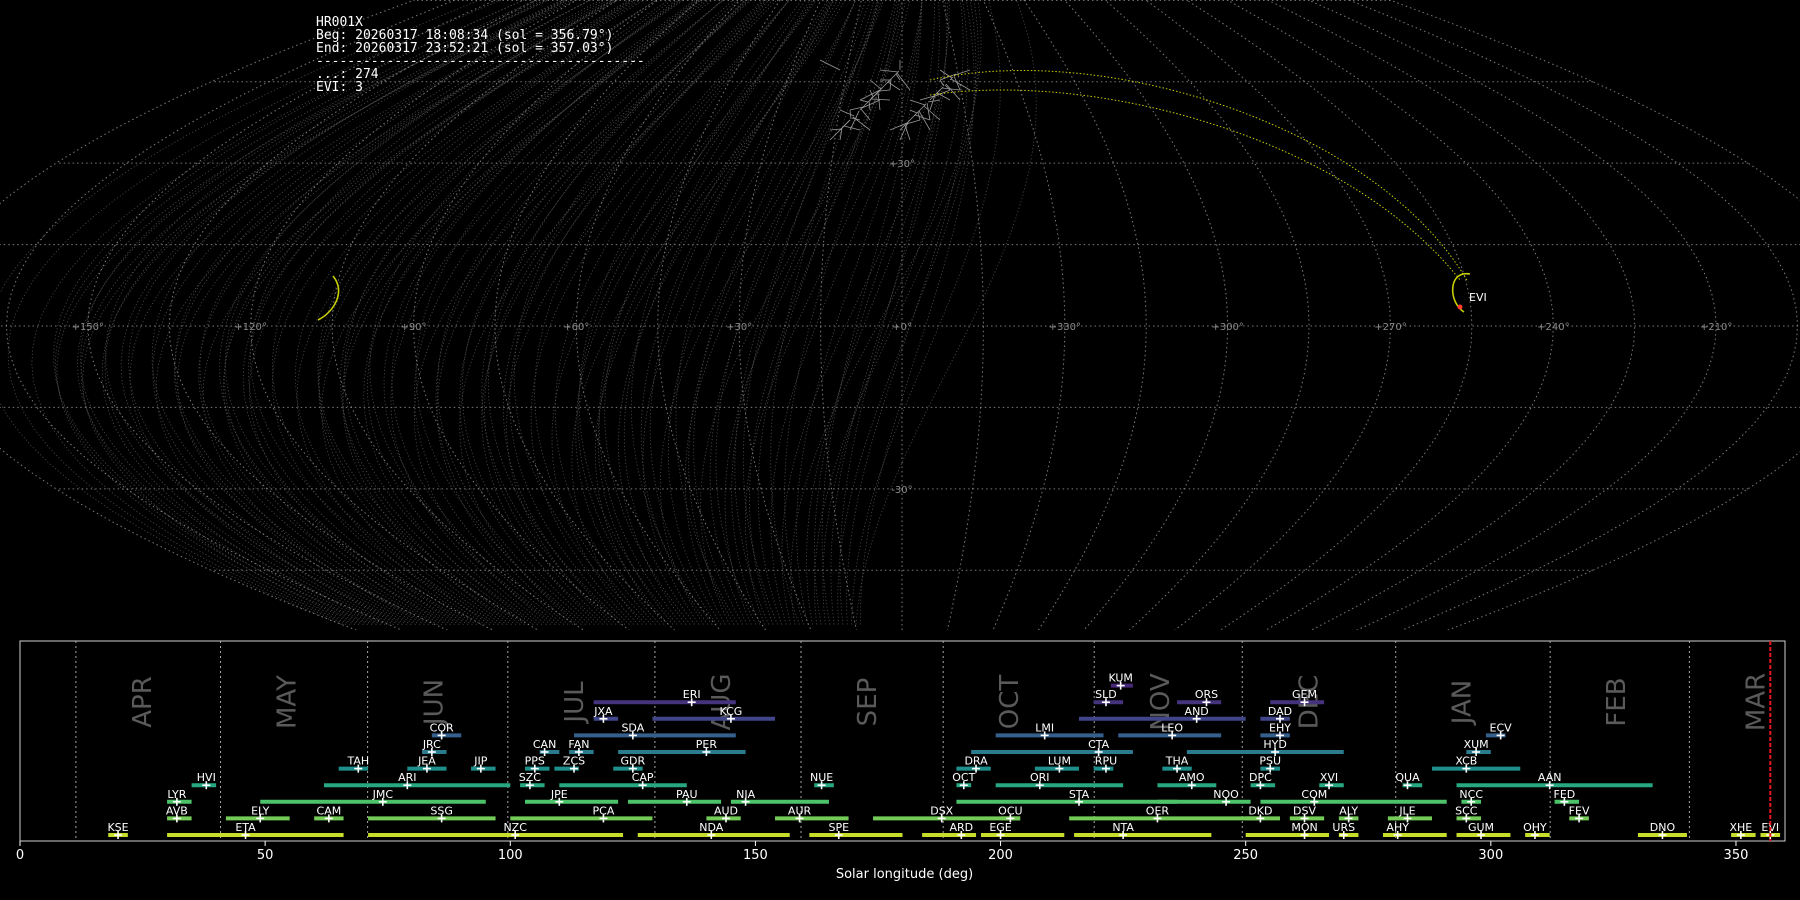  Describe the element at coordinates (1177, 764) in the screenshot. I see `shower-tha: THA` at that location.